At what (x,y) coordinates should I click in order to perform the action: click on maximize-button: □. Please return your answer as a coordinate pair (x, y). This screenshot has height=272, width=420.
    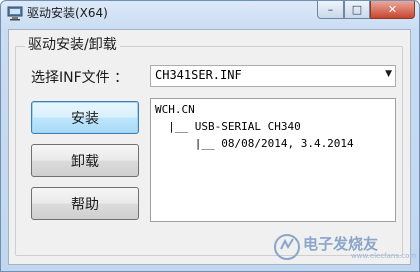
    Looking at the image, I should click on (357, 10).